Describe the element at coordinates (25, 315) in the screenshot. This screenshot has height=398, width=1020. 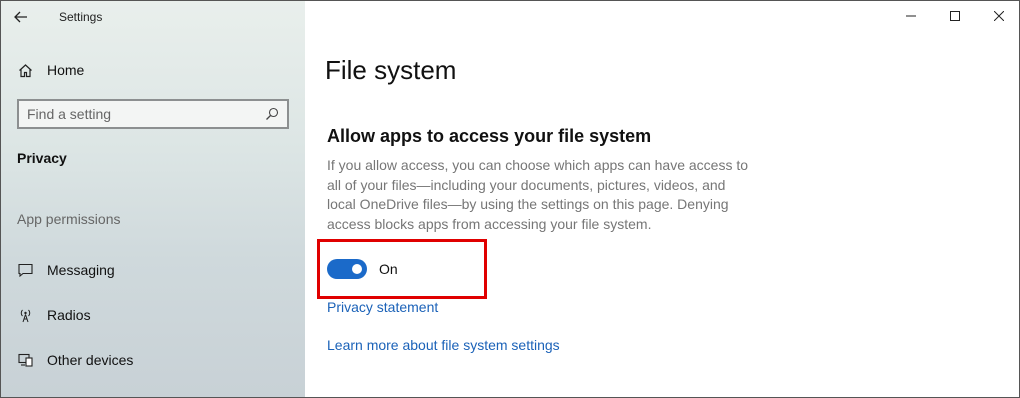
I see `radio-tower-icon` at that location.